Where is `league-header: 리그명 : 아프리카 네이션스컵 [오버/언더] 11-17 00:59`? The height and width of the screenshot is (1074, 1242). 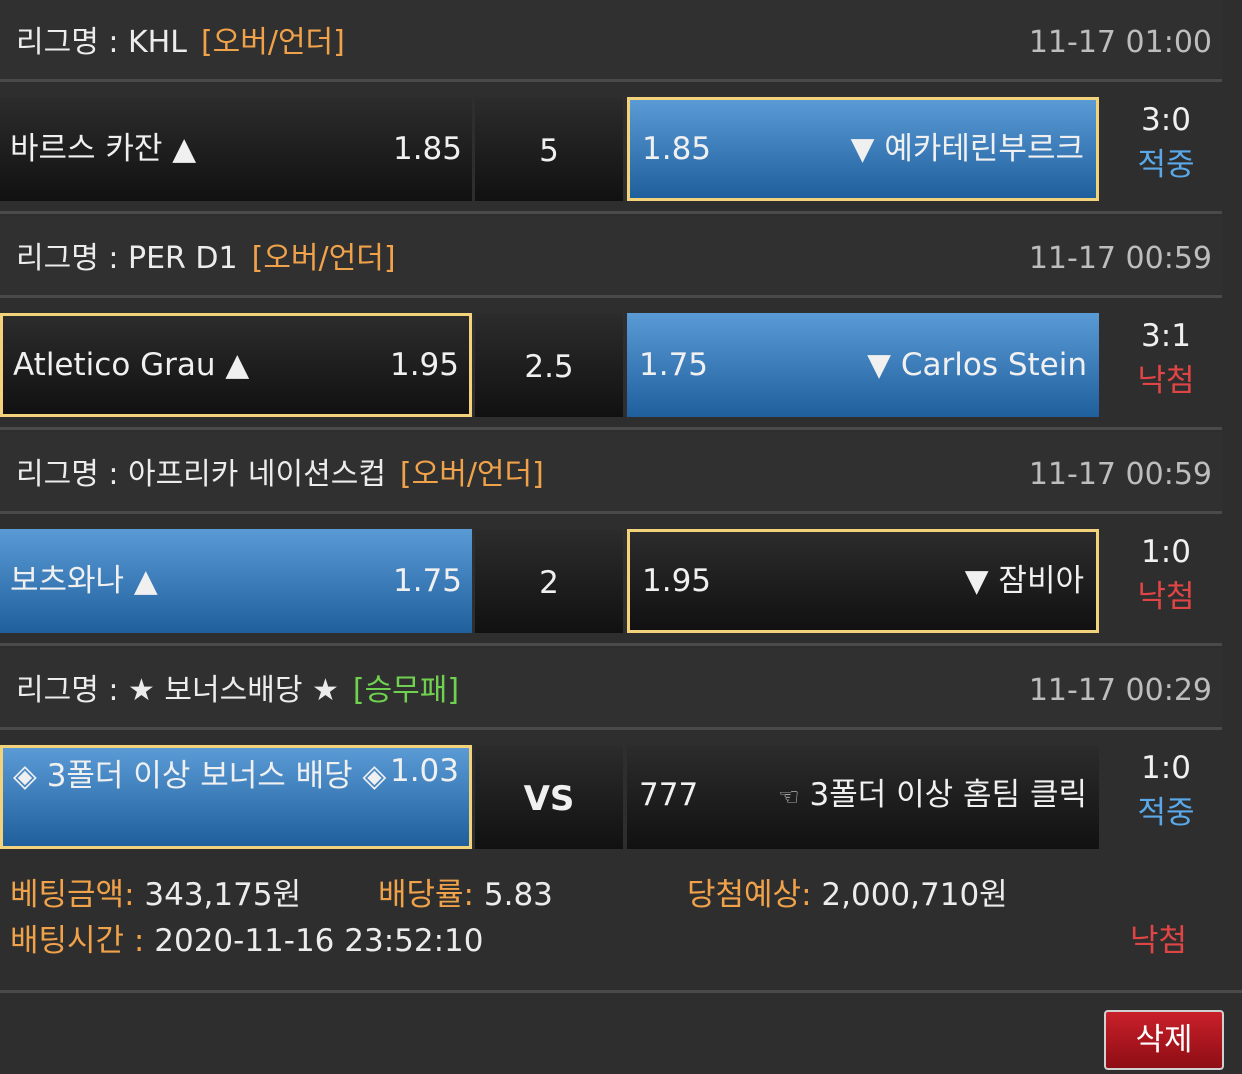
league-header: 리그명 : 아프리카 네이션스컵 [오버/언더] 11-17 00:59 is located at coordinates (611, 473).